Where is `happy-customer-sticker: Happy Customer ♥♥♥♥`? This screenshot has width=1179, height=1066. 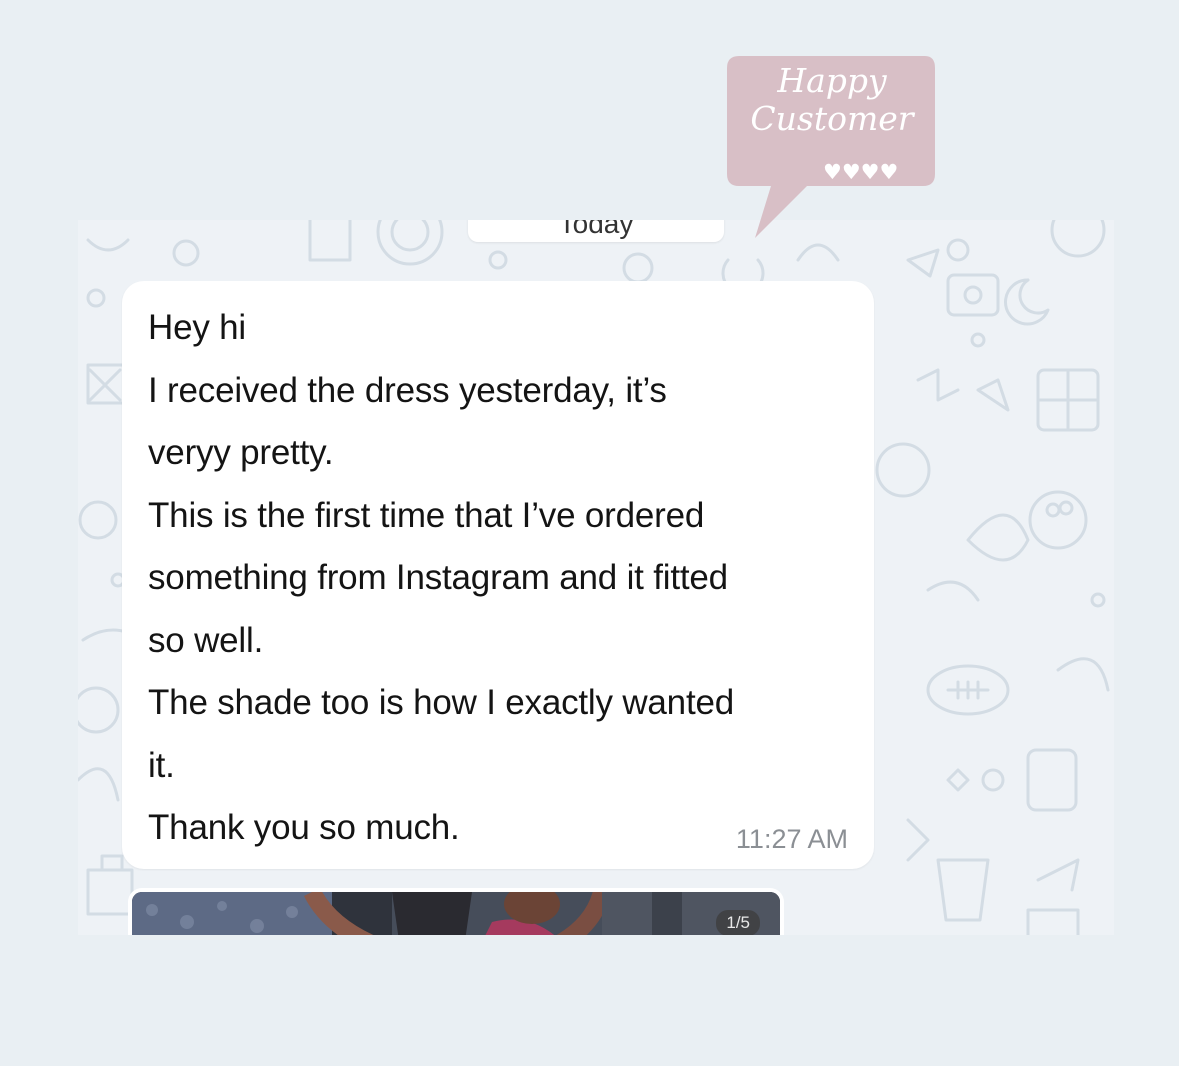
happy-customer-sticker: Happy Customer ♥♥♥♥ is located at coordinates (832, 149).